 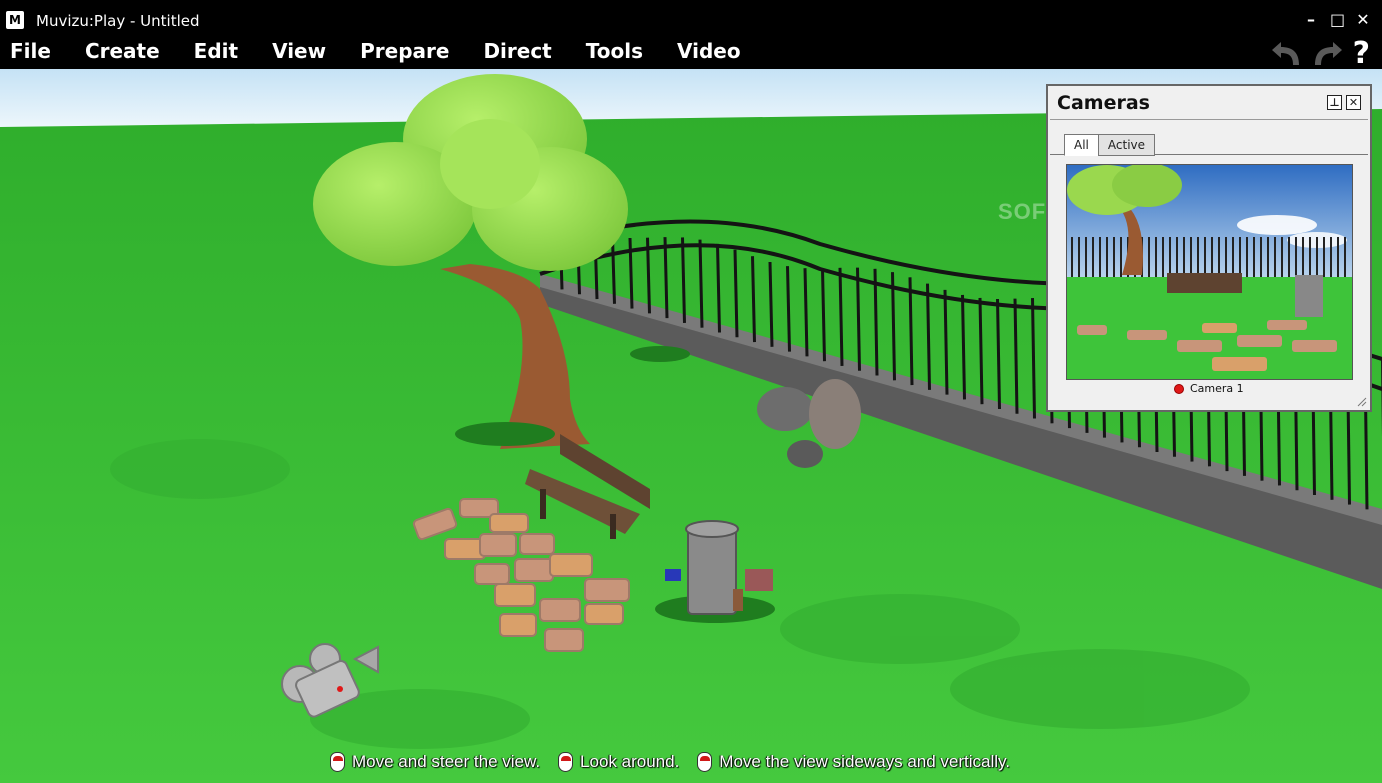 What do you see at coordinates (566, 762) in the screenshot?
I see `right-mouse-button-icon` at bounding box center [566, 762].